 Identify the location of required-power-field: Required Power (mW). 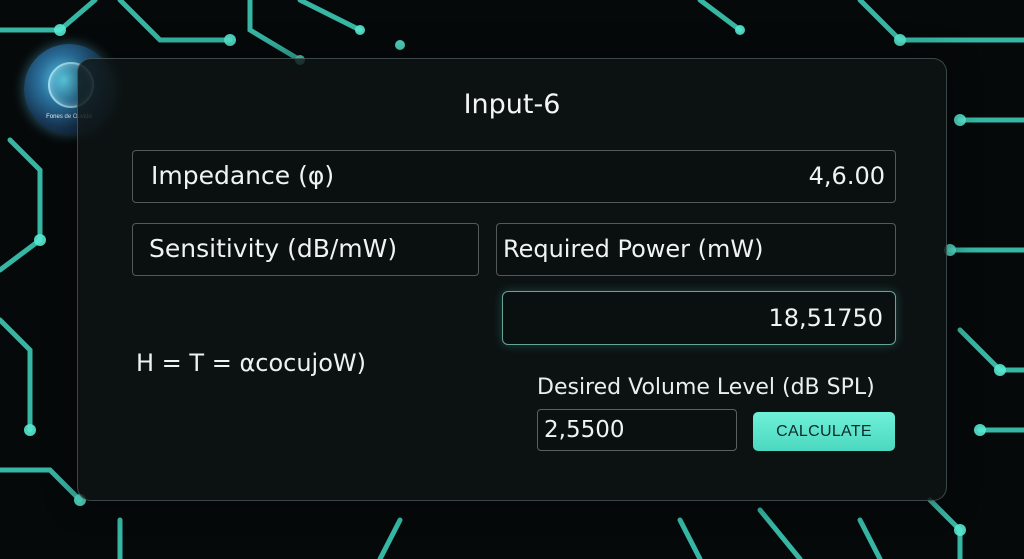
(696, 249).